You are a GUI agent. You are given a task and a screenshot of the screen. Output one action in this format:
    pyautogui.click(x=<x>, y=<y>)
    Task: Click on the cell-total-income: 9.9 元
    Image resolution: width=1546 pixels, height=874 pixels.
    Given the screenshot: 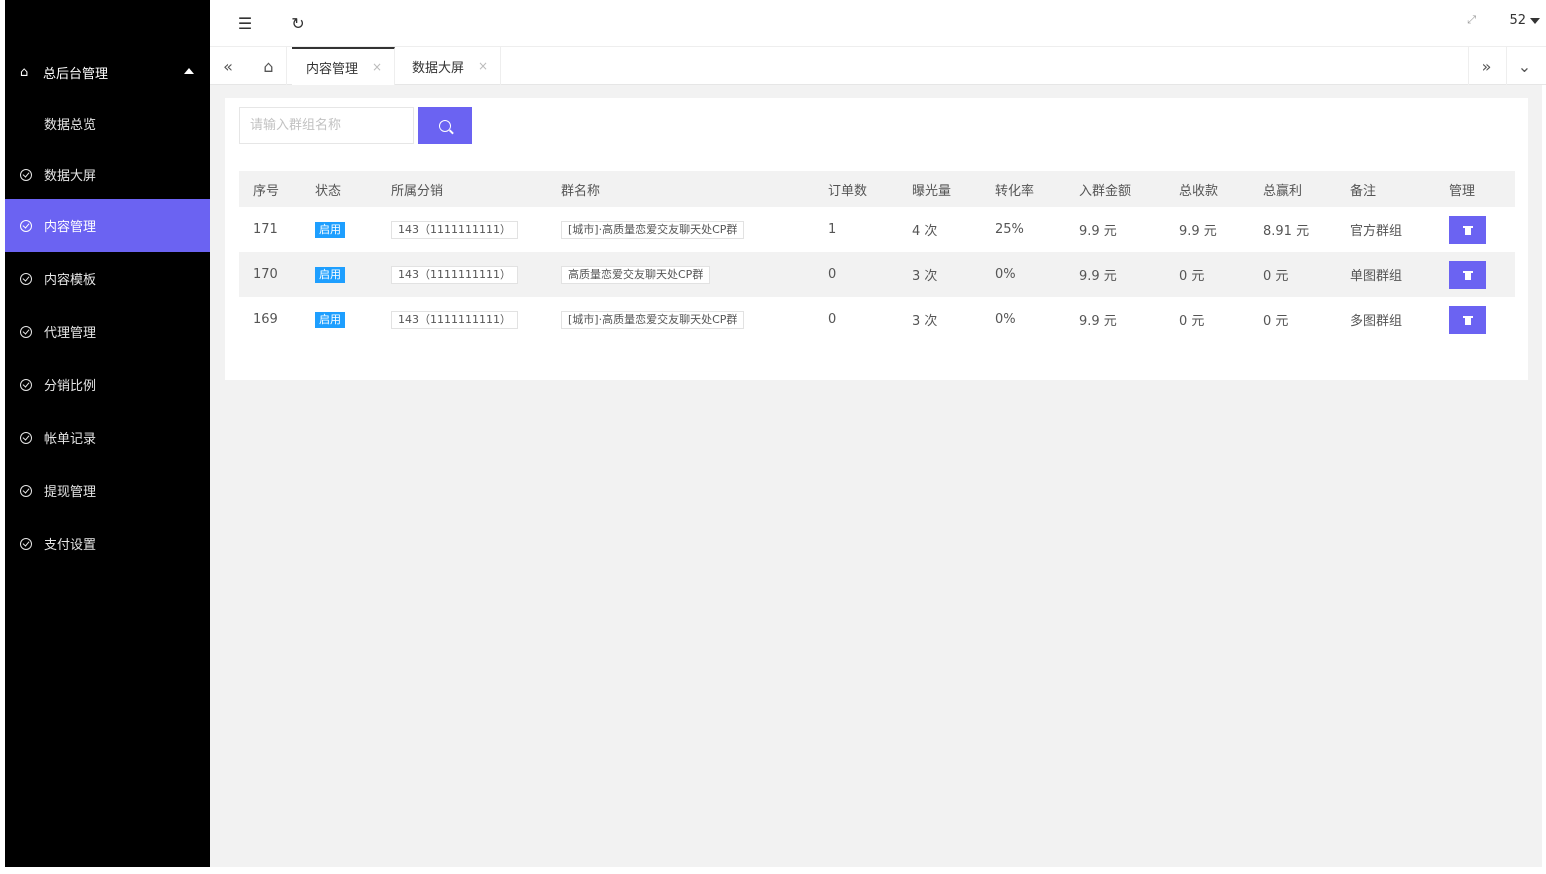 What is the action you would take?
    pyautogui.click(x=1198, y=231)
    